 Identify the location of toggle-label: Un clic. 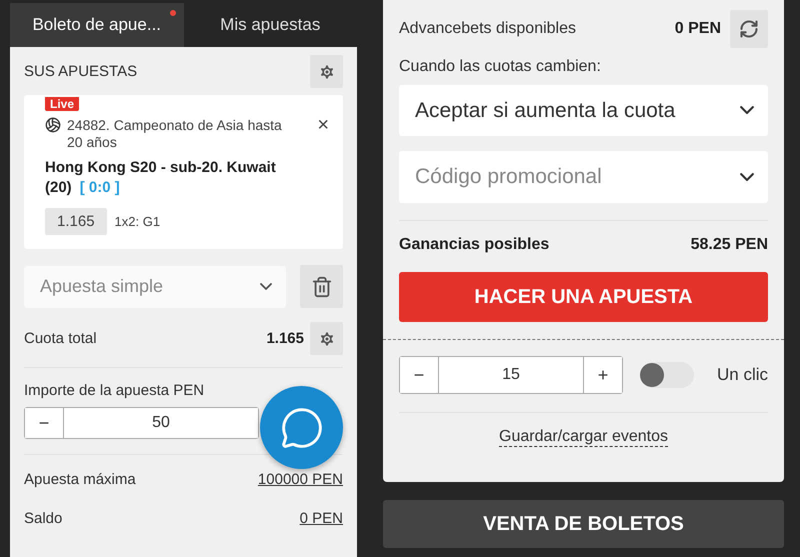
(742, 375).